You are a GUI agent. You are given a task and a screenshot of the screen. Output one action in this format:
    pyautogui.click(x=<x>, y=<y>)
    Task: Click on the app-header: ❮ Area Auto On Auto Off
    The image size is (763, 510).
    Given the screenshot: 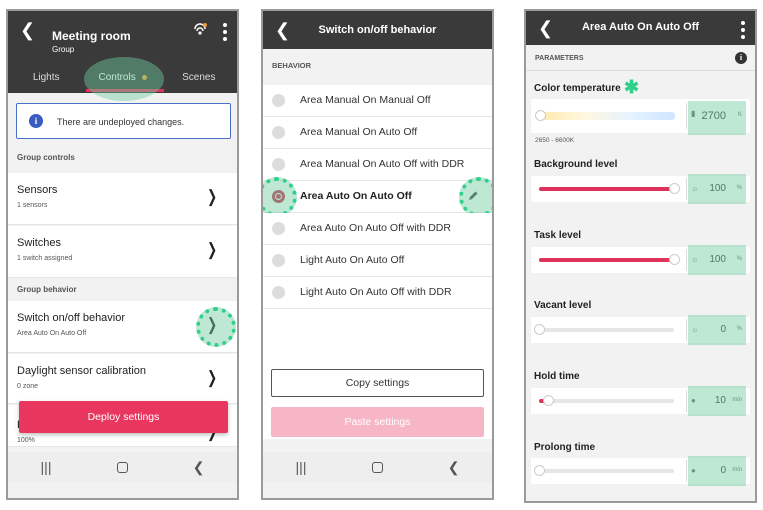 What is the action you would take?
    pyautogui.click(x=640, y=28)
    